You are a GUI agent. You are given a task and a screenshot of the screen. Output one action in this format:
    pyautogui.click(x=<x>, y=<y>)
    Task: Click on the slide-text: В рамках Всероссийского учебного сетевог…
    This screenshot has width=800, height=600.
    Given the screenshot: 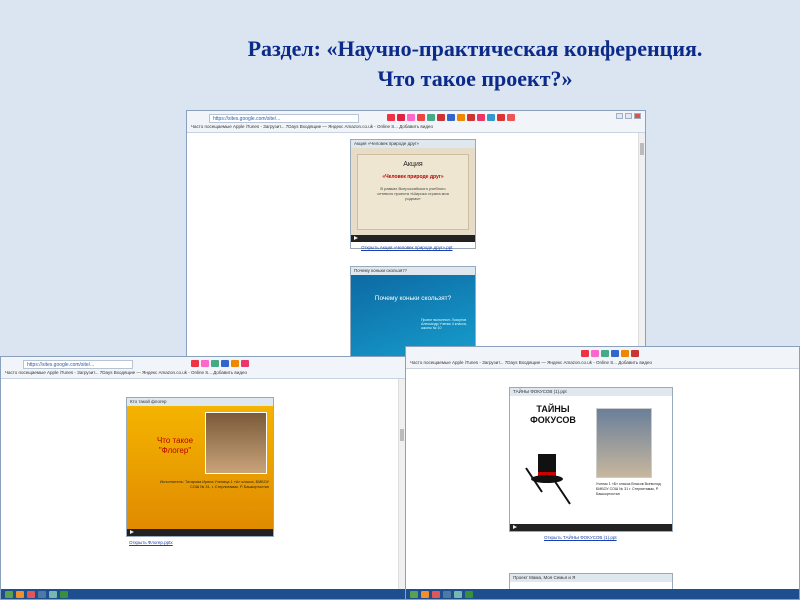 What is the action you would take?
    pyautogui.click(x=413, y=193)
    